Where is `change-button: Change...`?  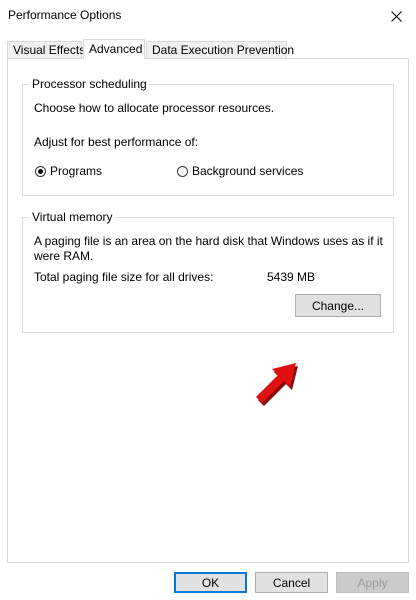
change-button: Change... is located at coordinates (338, 305).